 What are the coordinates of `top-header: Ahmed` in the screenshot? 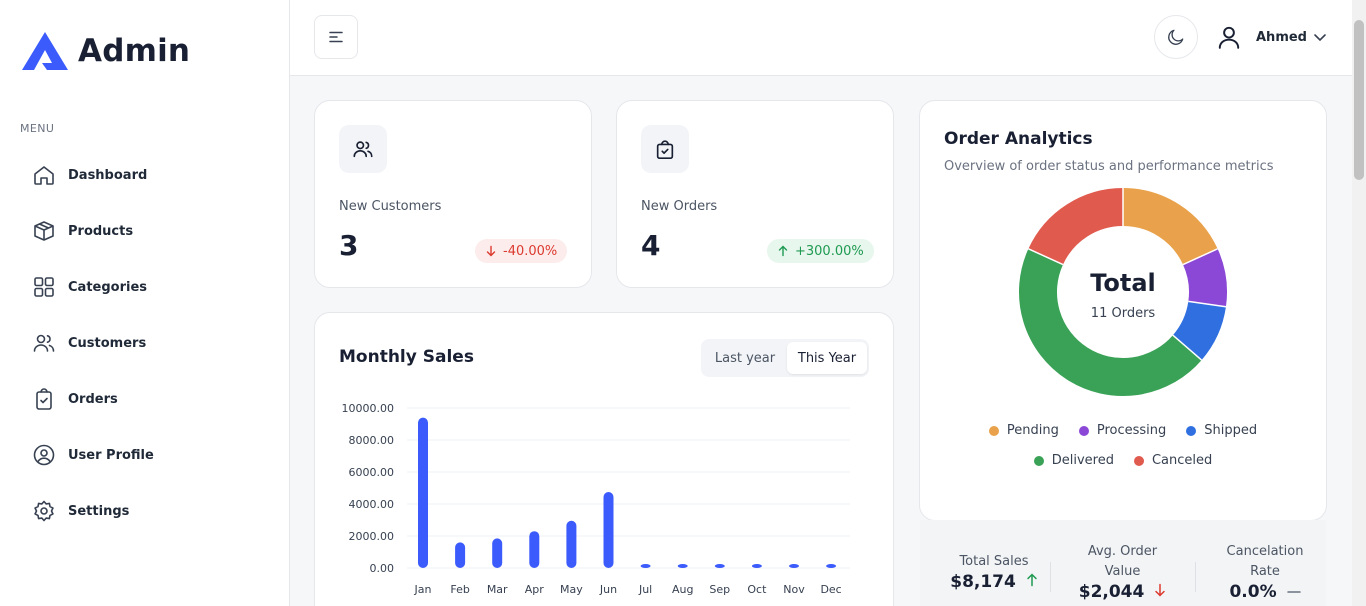 It's located at (821, 38).